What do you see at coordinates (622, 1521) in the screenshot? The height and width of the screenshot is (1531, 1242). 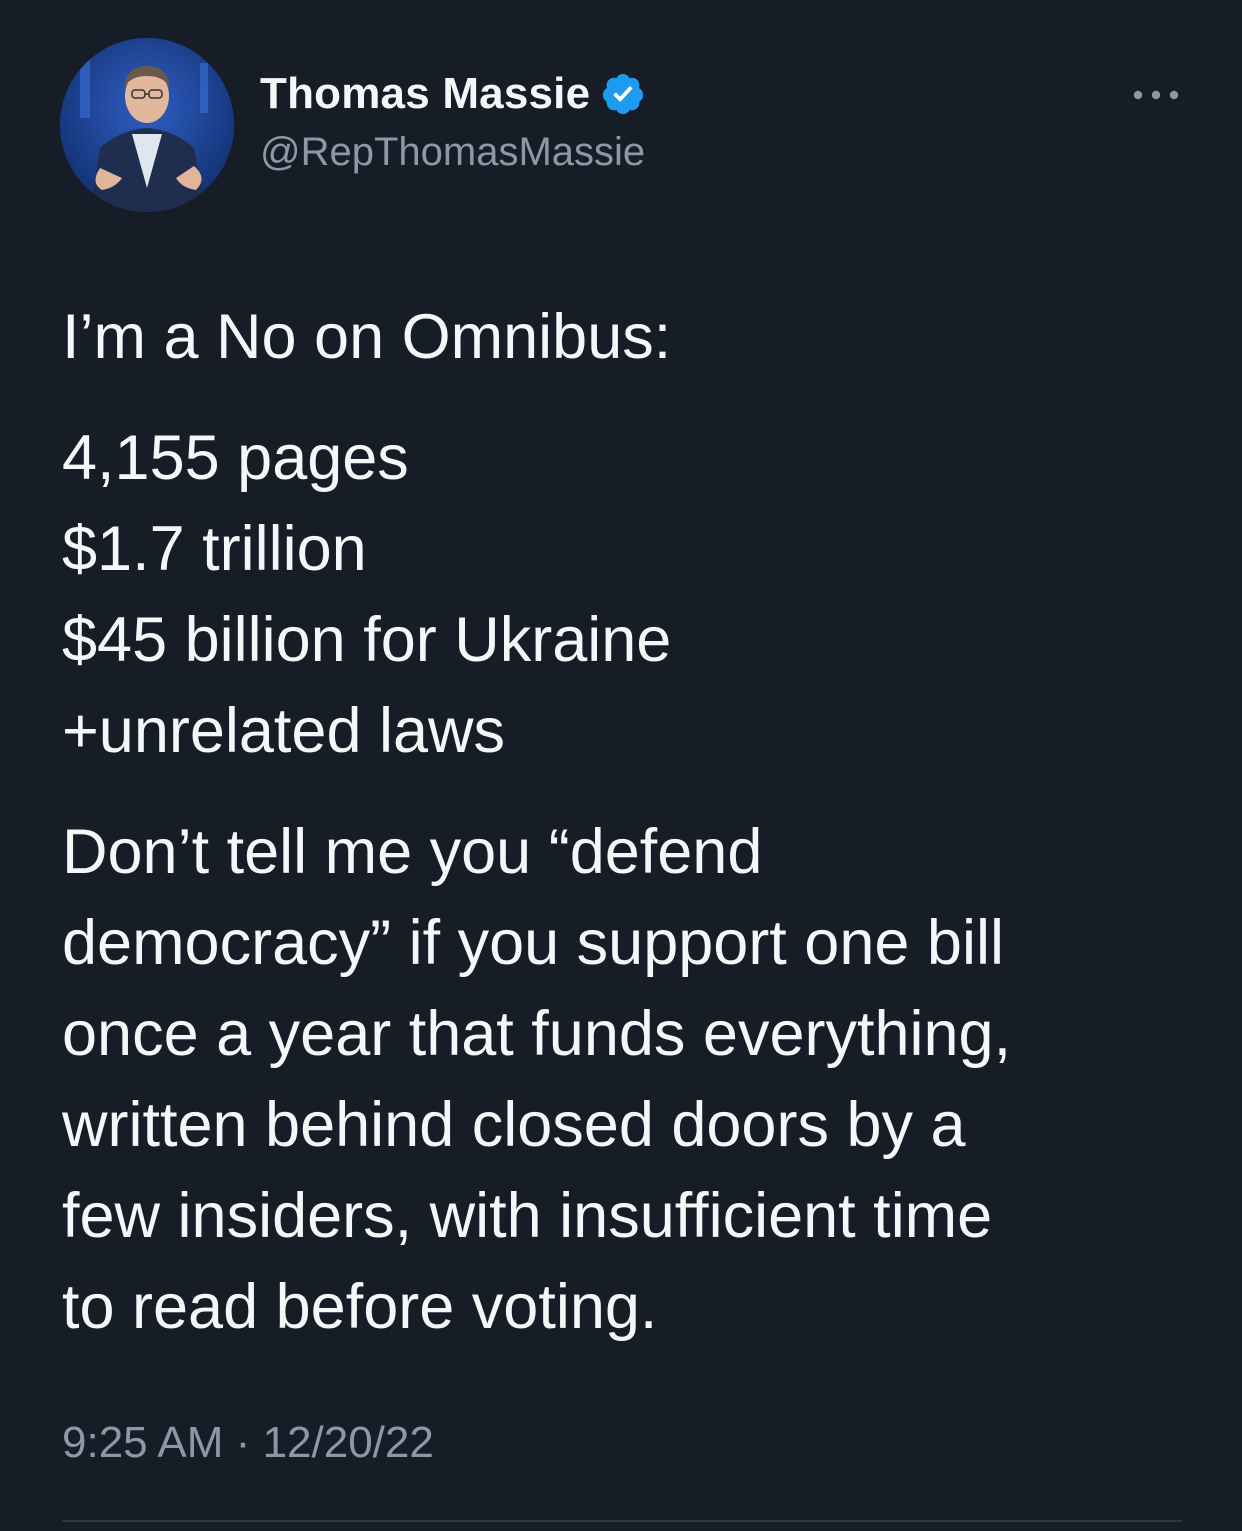 I see `divider` at bounding box center [622, 1521].